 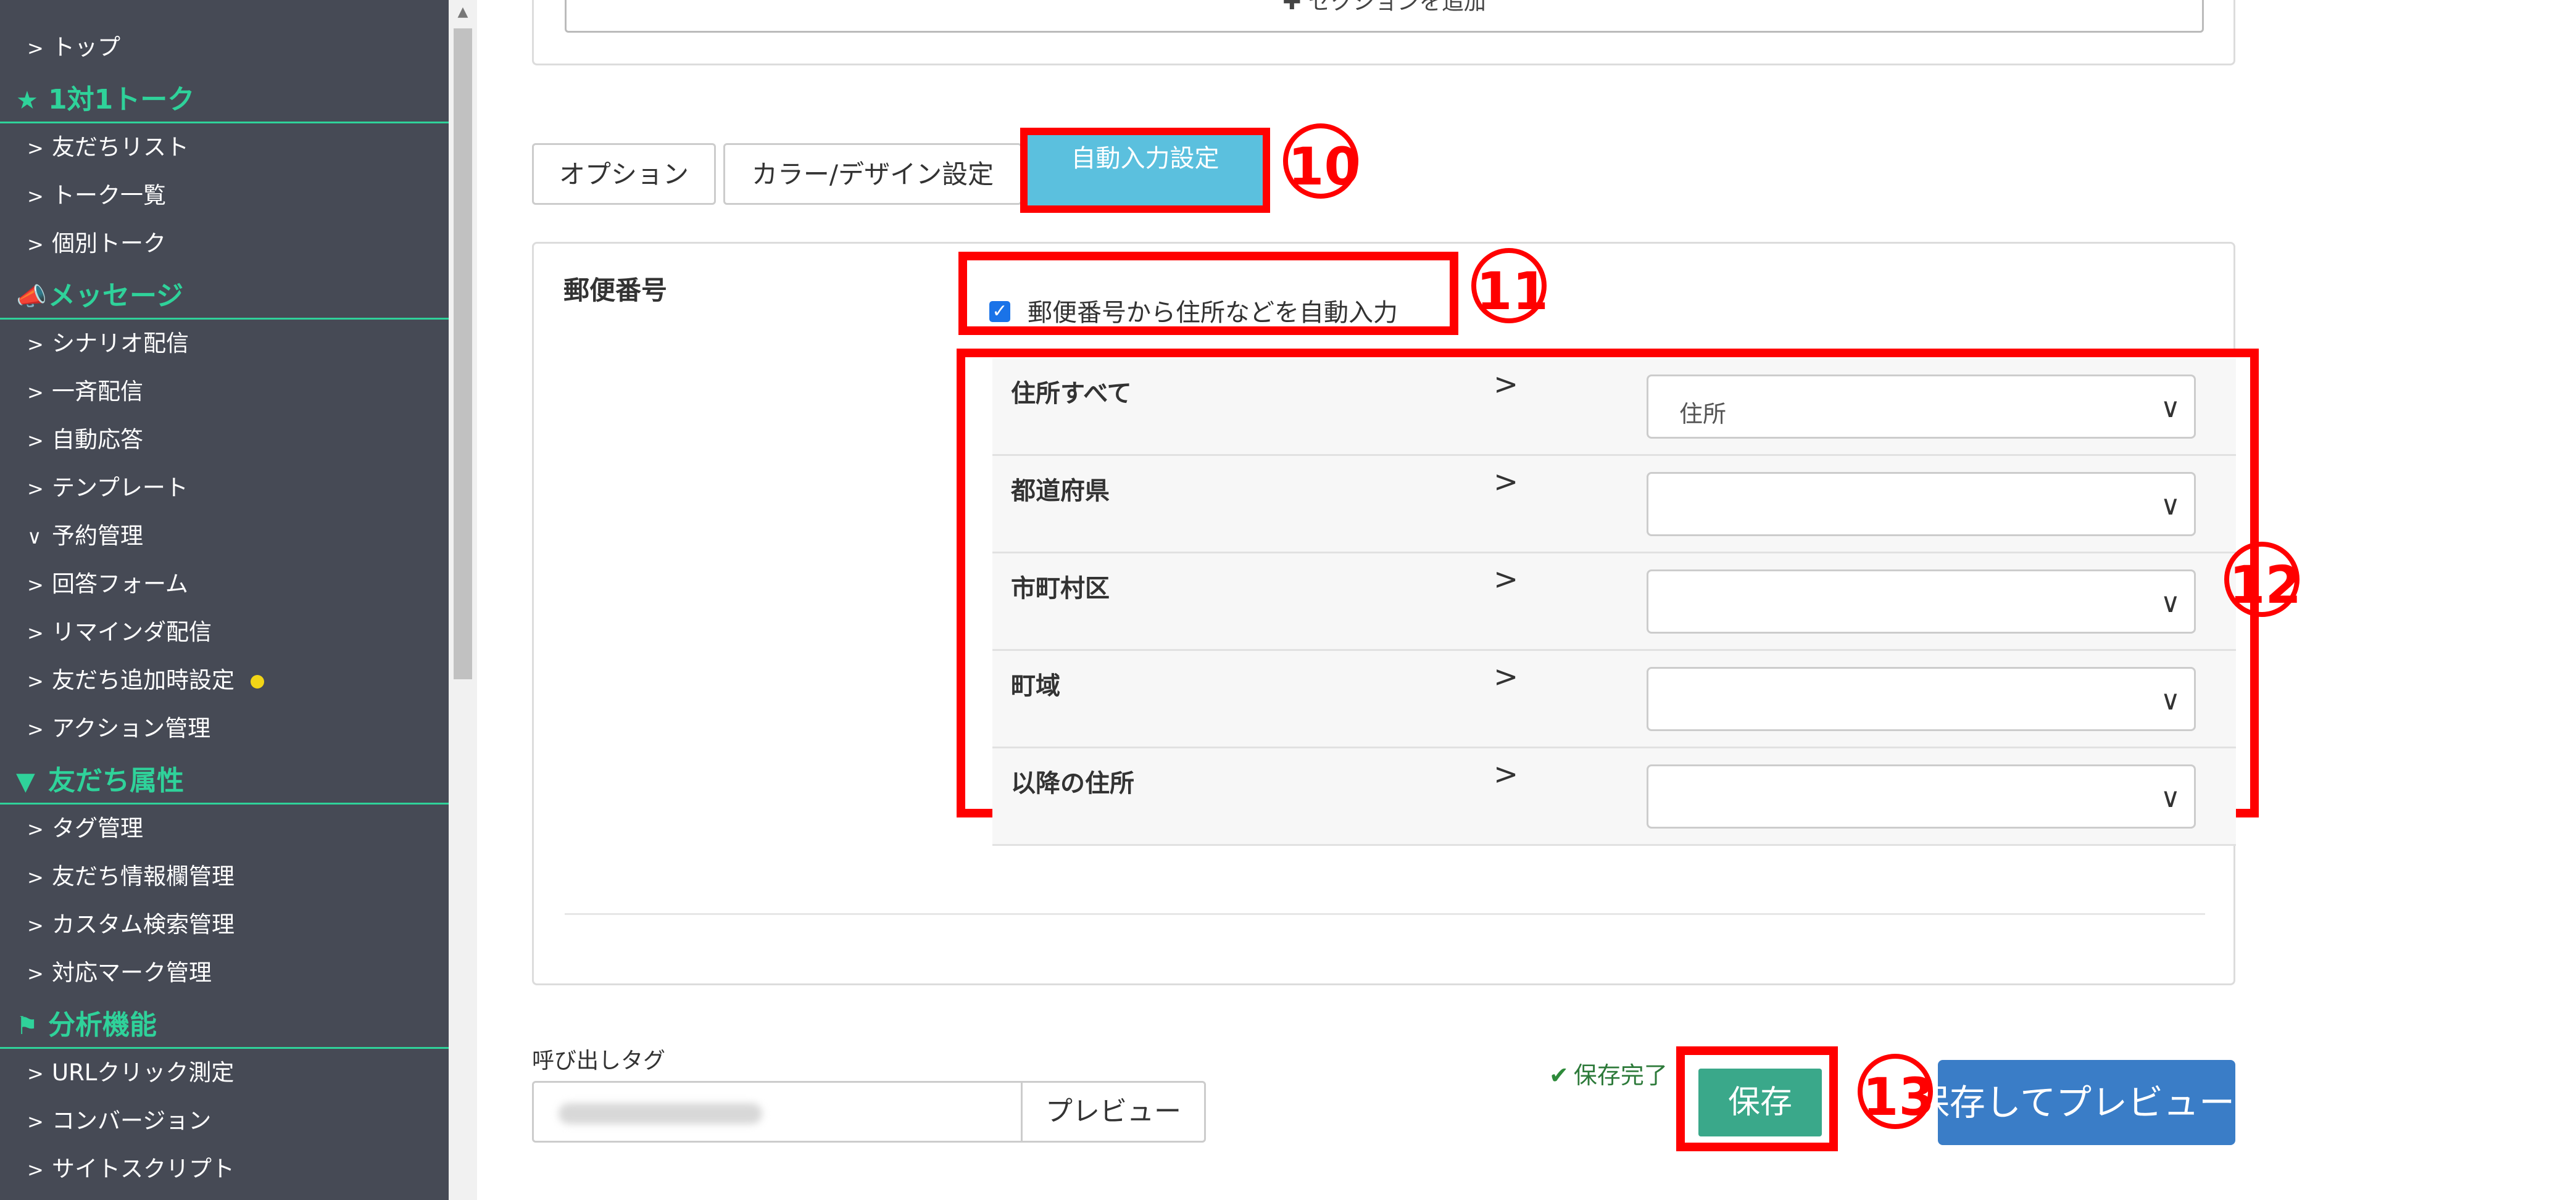 What do you see at coordinates (778, 1112) in the screenshot?
I see `call-tag-input` at bounding box center [778, 1112].